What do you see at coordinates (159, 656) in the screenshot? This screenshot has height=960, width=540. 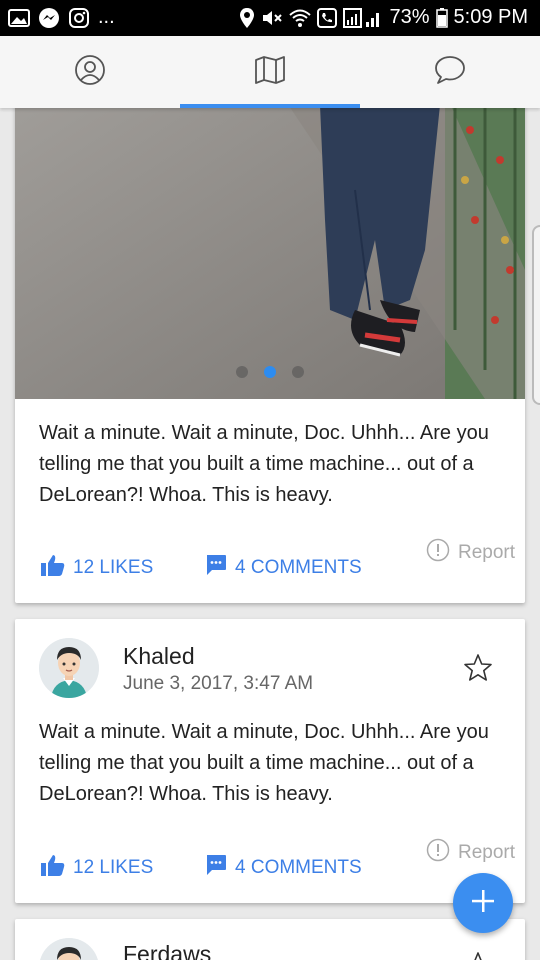 I see `author-name: Khaled` at bounding box center [159, 656].